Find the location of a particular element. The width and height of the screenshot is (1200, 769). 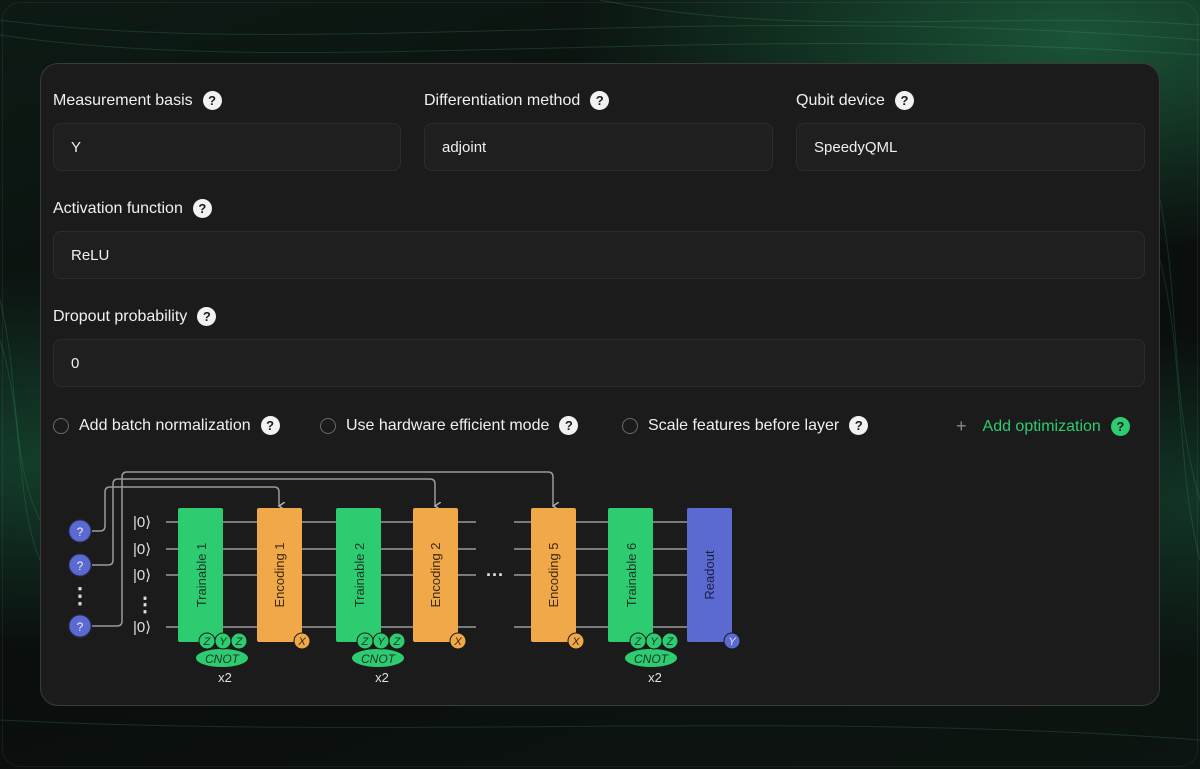

block-label: Readout is located at coordinates (709, 575).